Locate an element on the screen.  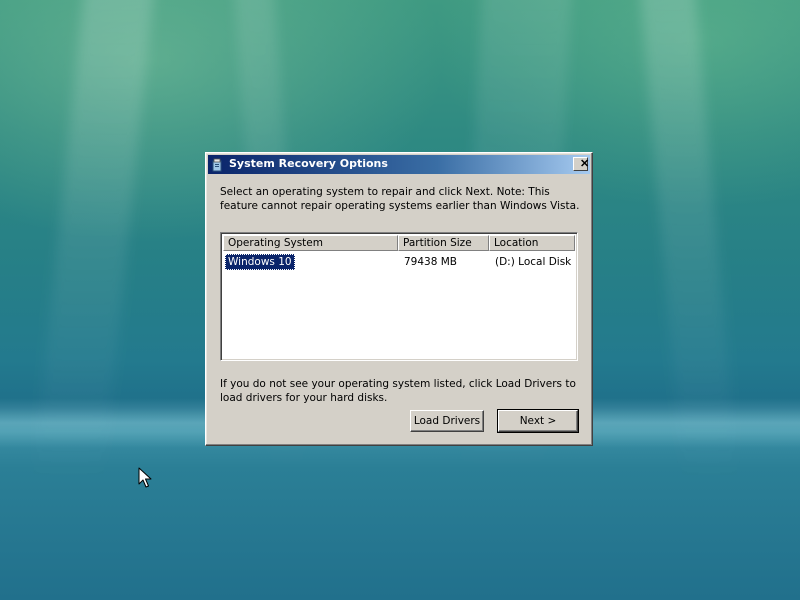
close-icon: ✕ is located at coordinates (585, 164).